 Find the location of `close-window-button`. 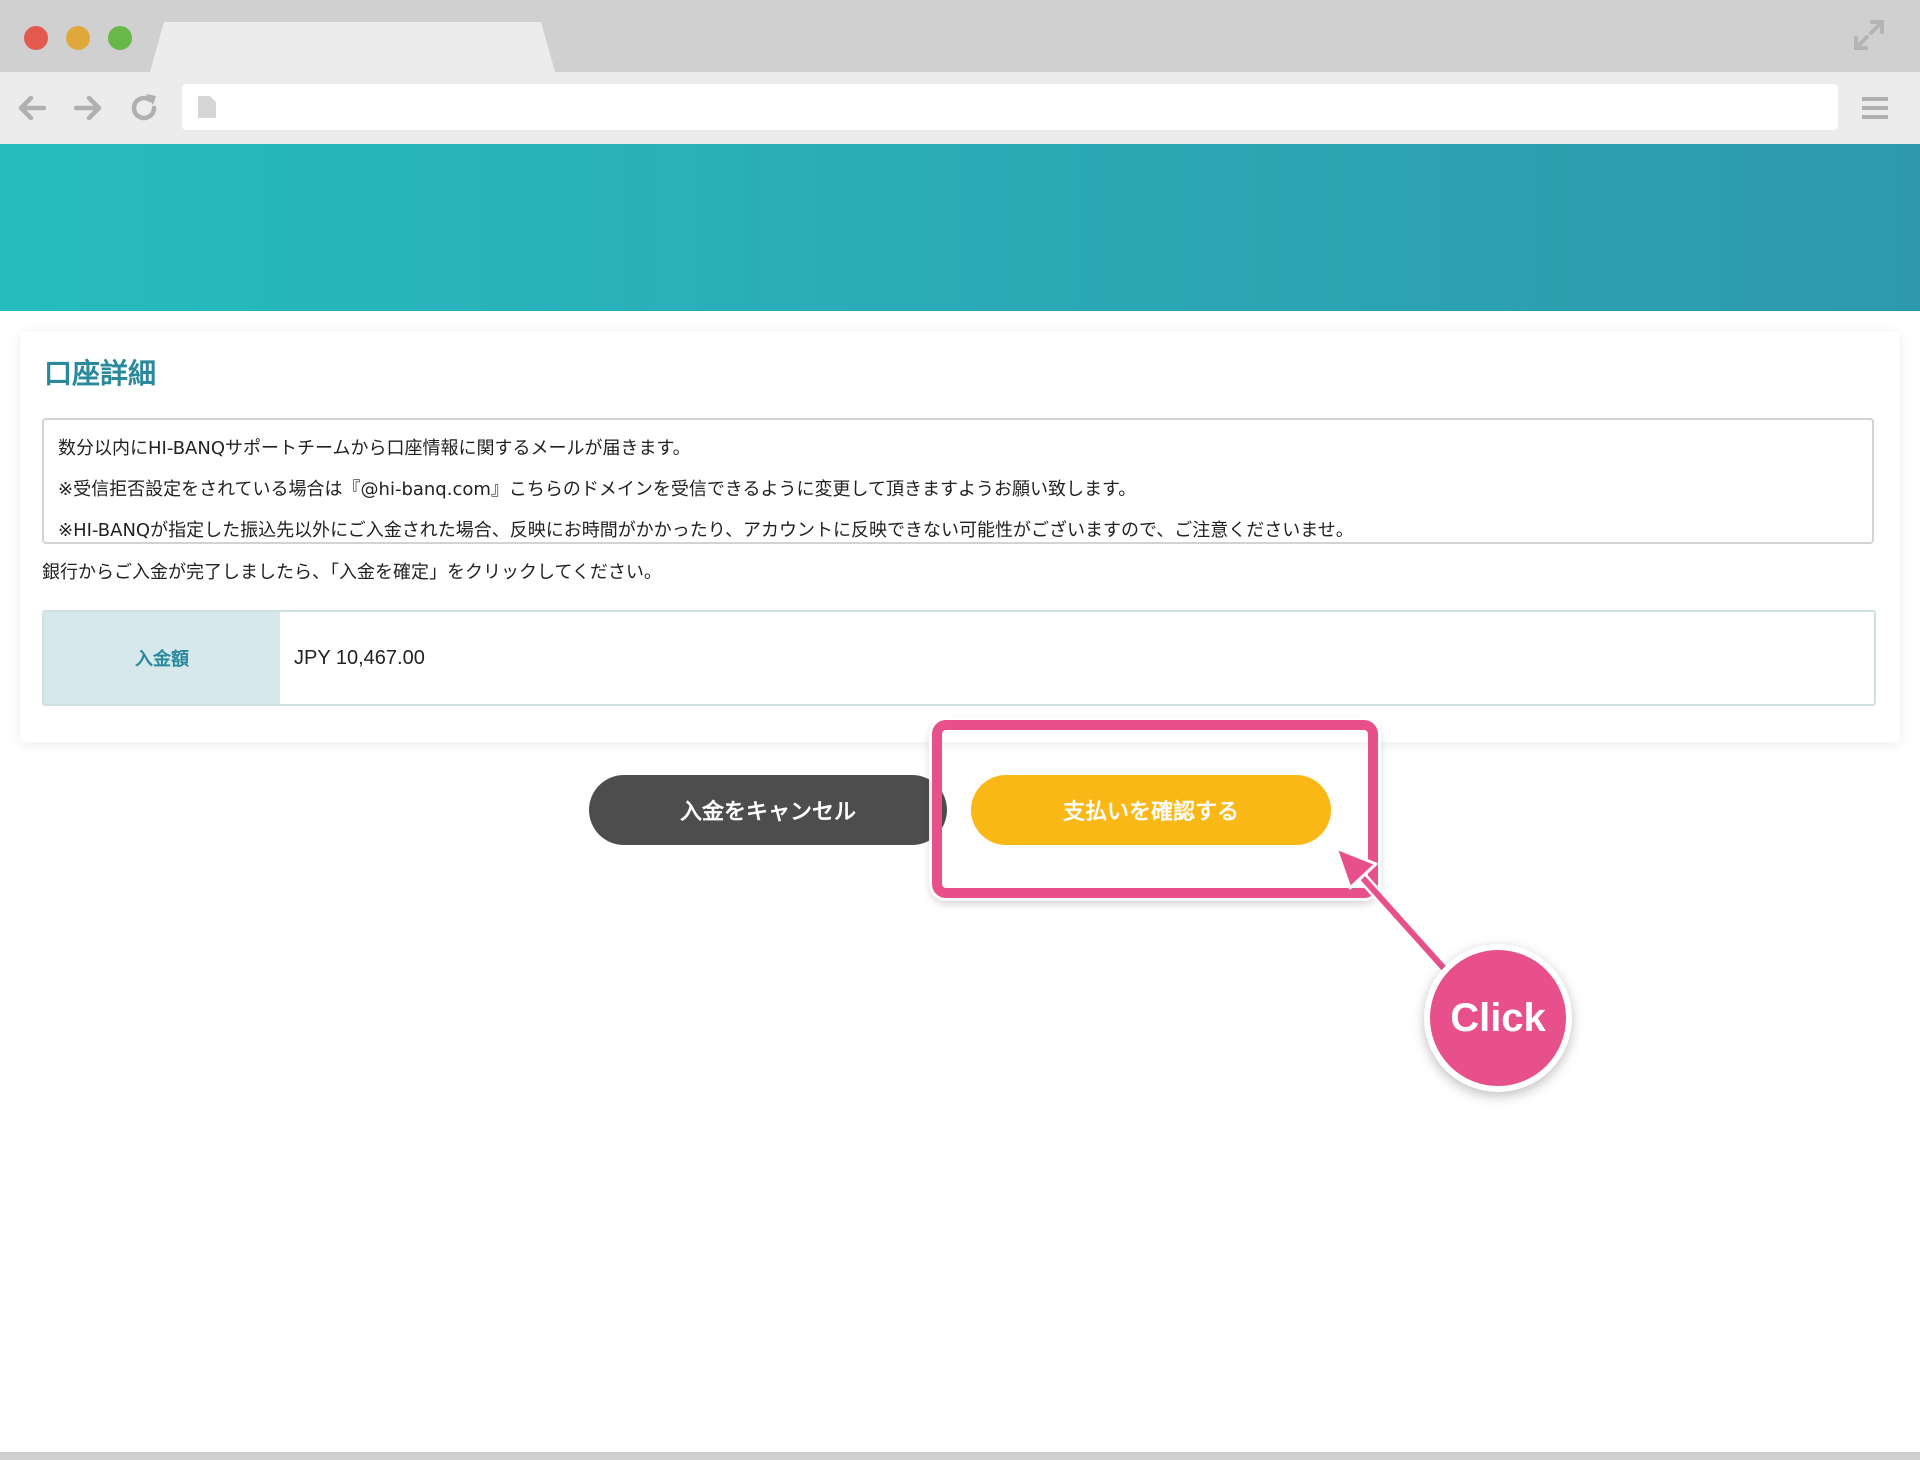

close-window-button is located at coordinates (36, 38).